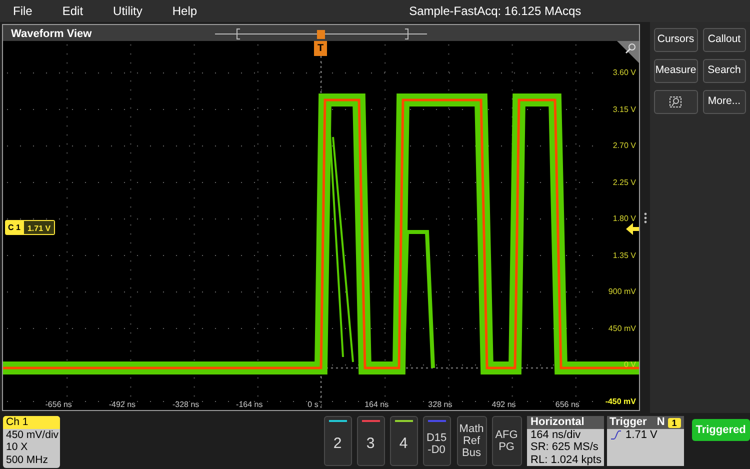 The width and height of the screenshot is (750, 469). I want to click on channel-button: D15 -D0, so click(436, 441).